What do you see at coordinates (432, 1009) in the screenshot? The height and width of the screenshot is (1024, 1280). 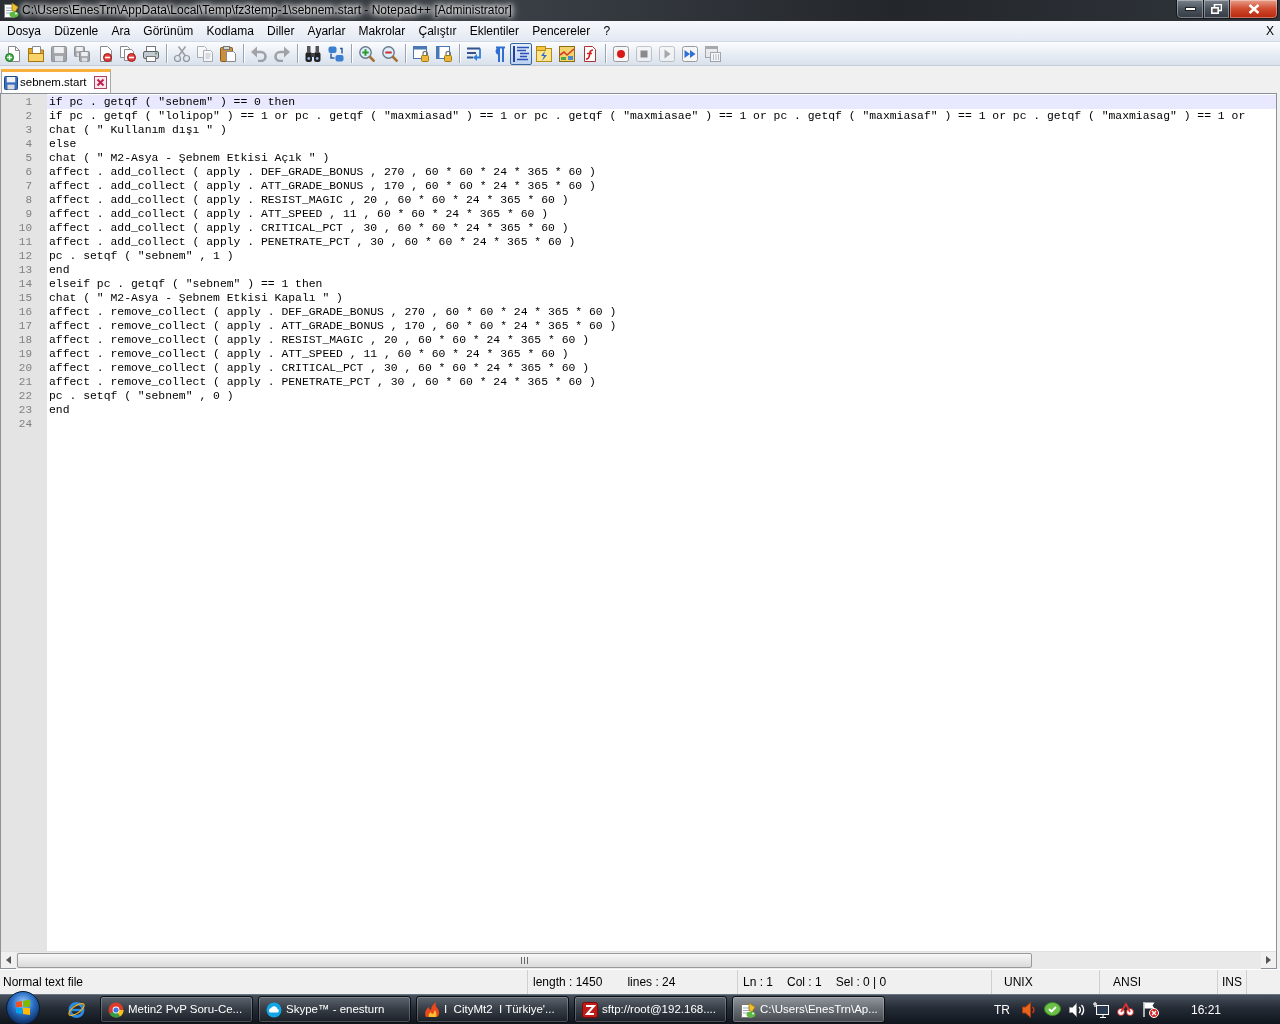 I see `flame-logo-icon` at bounding box center [432, 1009].